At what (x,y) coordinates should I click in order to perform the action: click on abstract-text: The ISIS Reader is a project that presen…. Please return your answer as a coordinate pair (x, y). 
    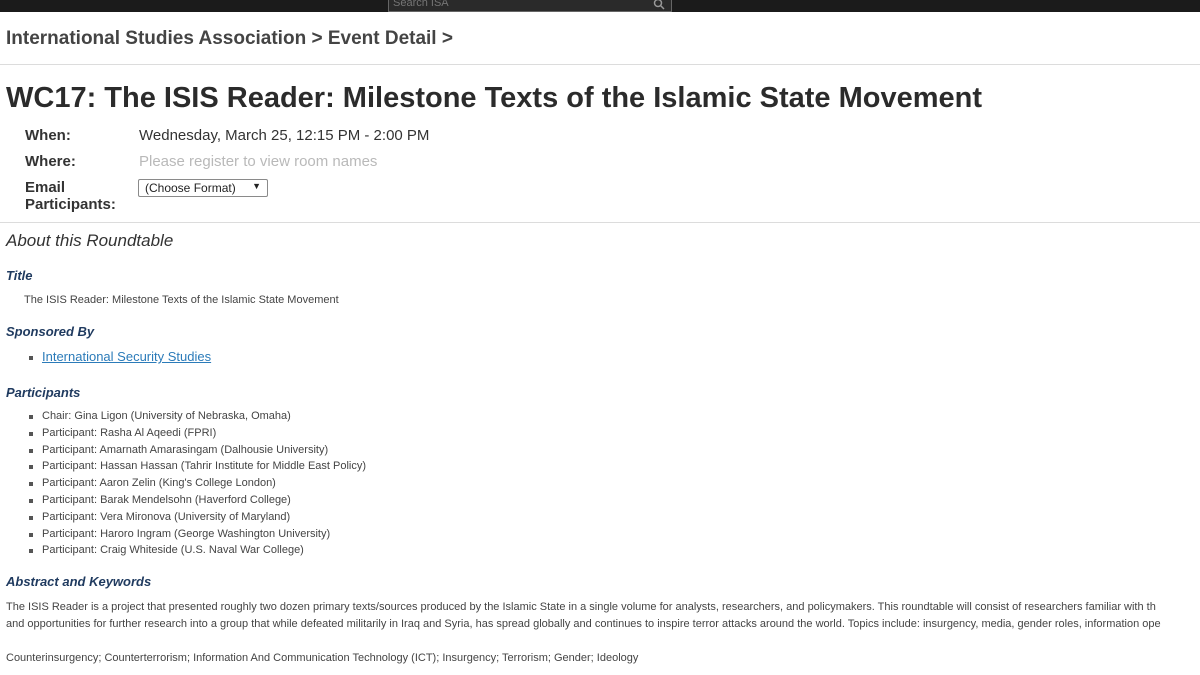
    Looking at the image, I should click on (603, 615).